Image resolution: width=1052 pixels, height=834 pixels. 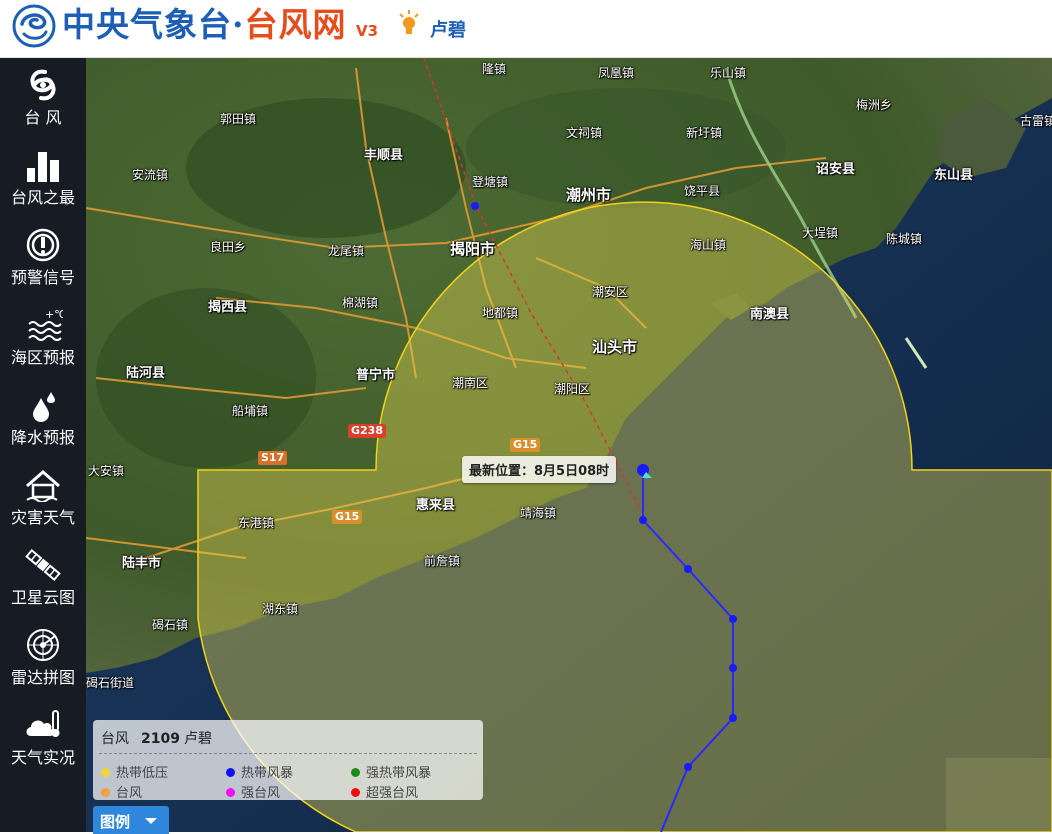 I want to click on place-label: 丰顺县, so click(x=384, y=155).